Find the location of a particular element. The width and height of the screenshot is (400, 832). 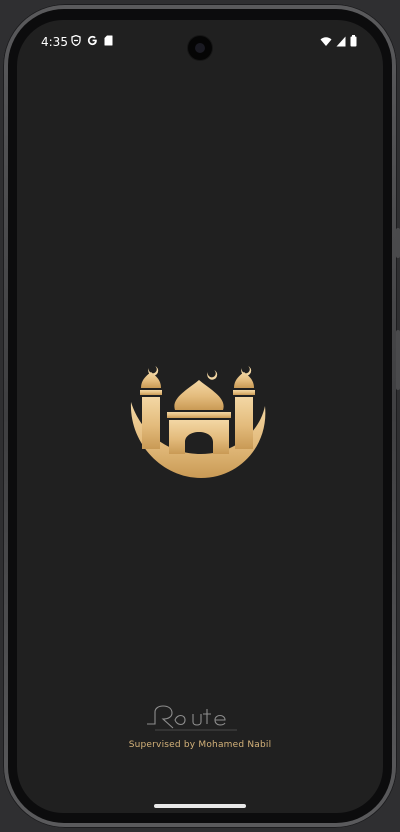

volume-up-button is located at coordinates (398, 243).